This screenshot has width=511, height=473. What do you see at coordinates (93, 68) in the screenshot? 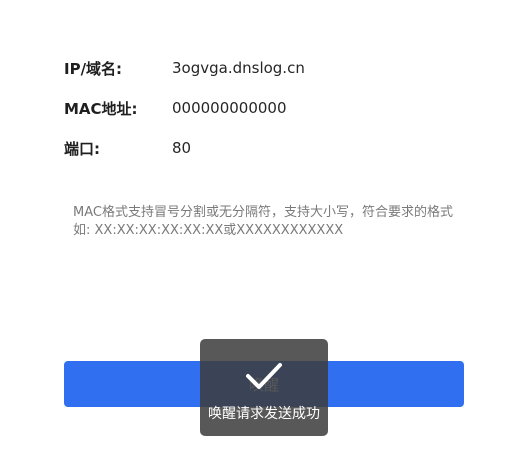
I see `ip-label: IP/域名:` at bounding box center [93, 68].